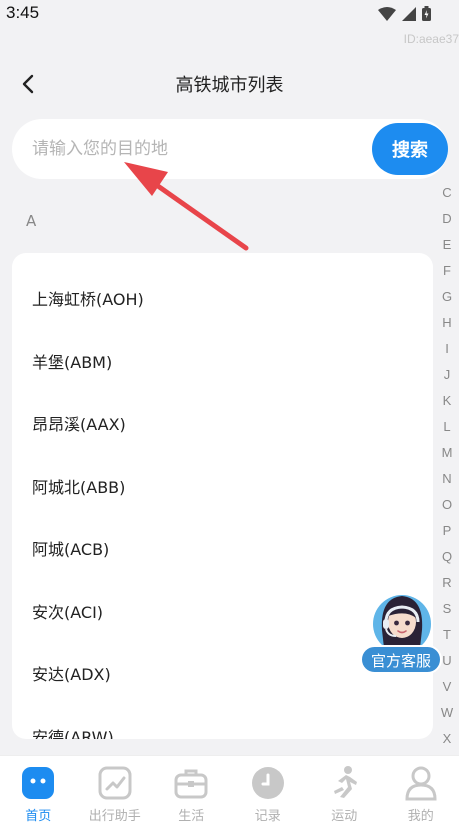  I want to click on briefcase-icon, so click(191, 783).